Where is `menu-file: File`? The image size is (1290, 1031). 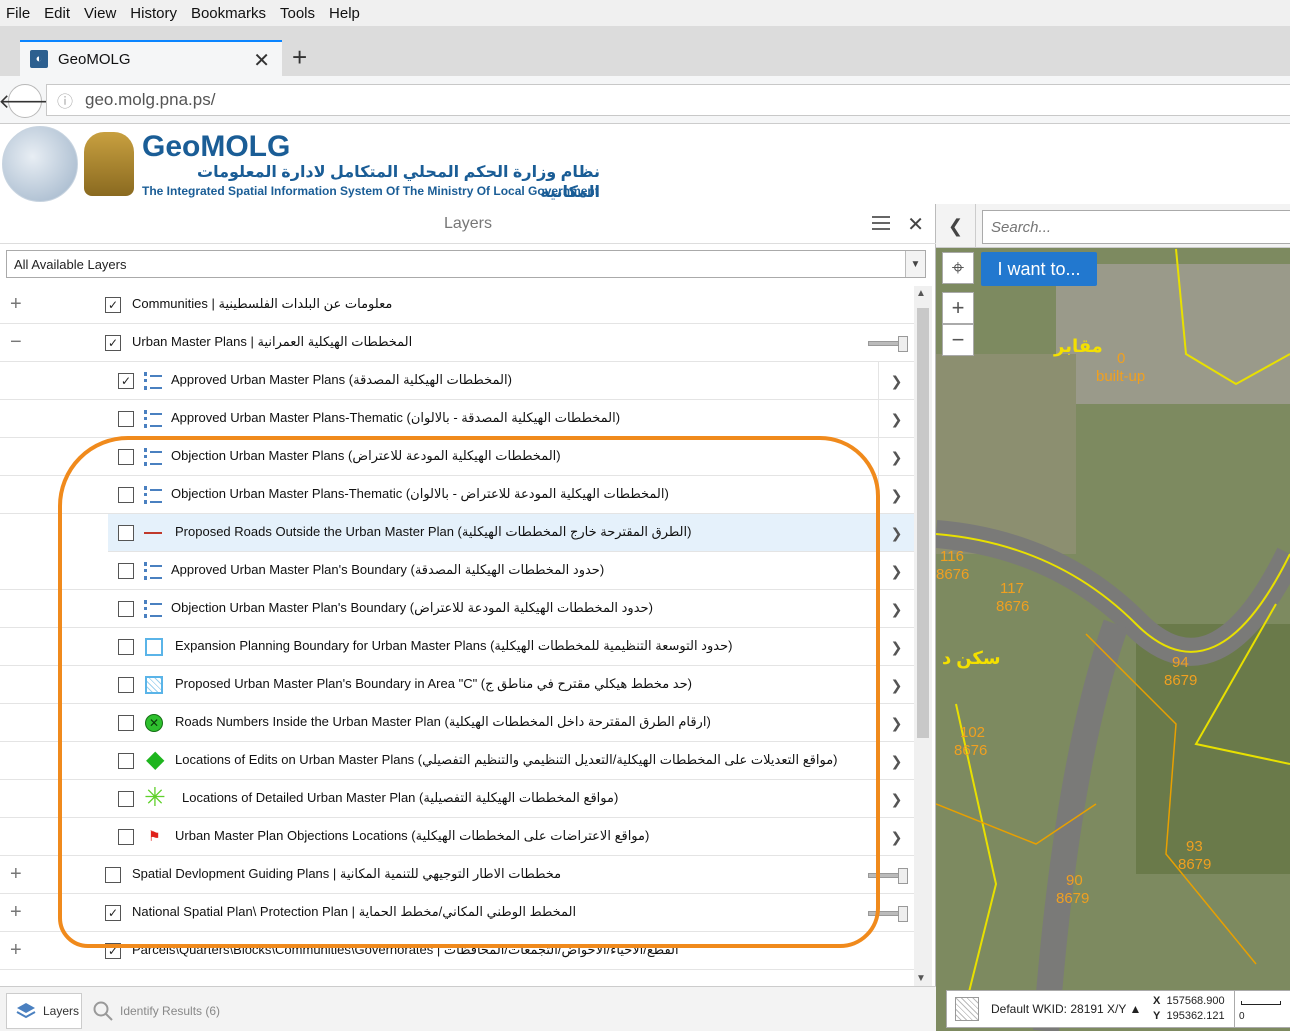 menu-file: File is located at coordinates (18, 13).